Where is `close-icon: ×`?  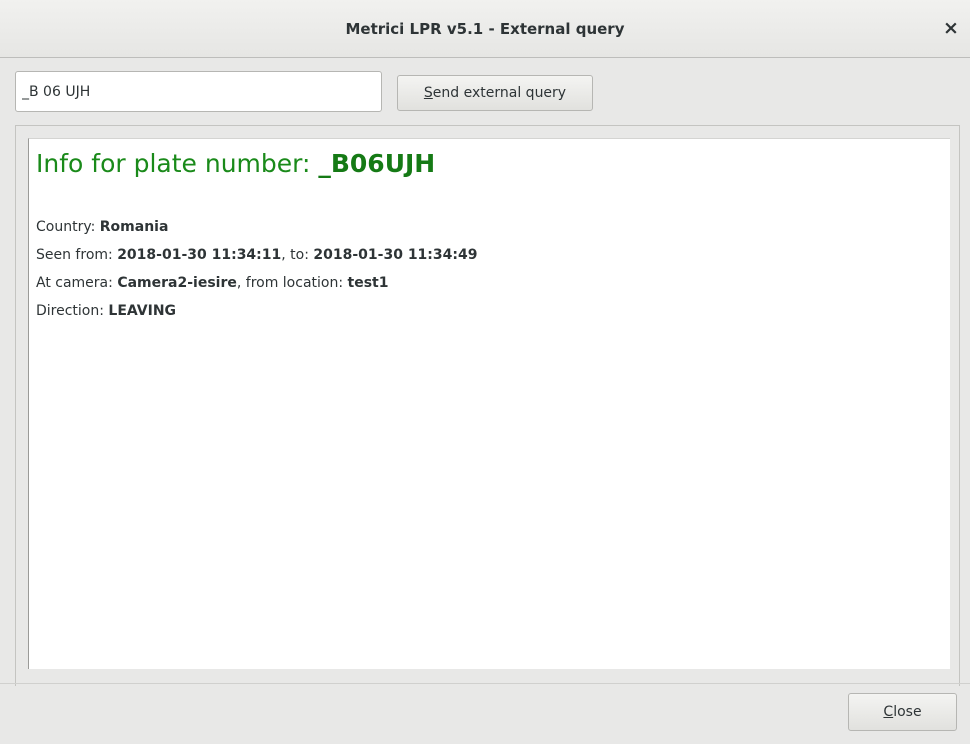 close-icon: × is located at coordinates (951, 28).